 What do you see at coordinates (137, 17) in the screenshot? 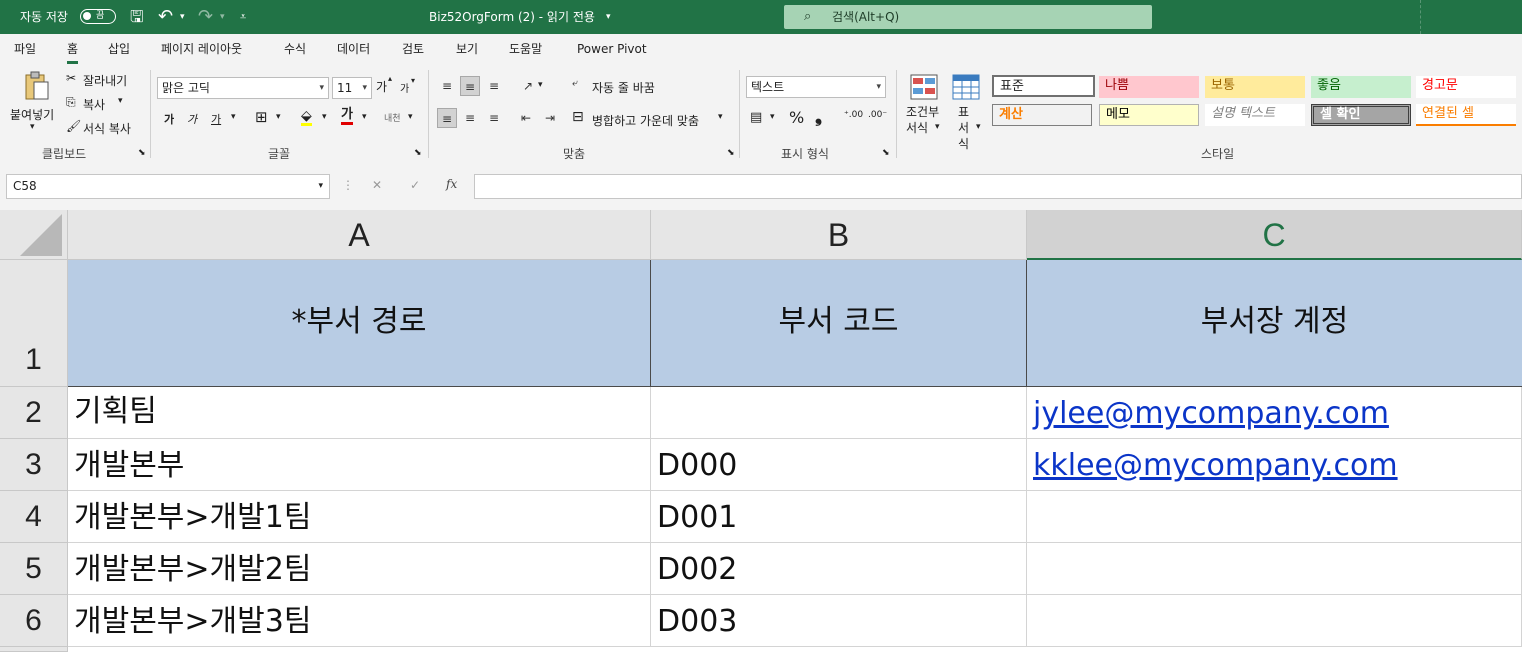
I see `save-icon: 🖫` at bounding box center [137, 17].